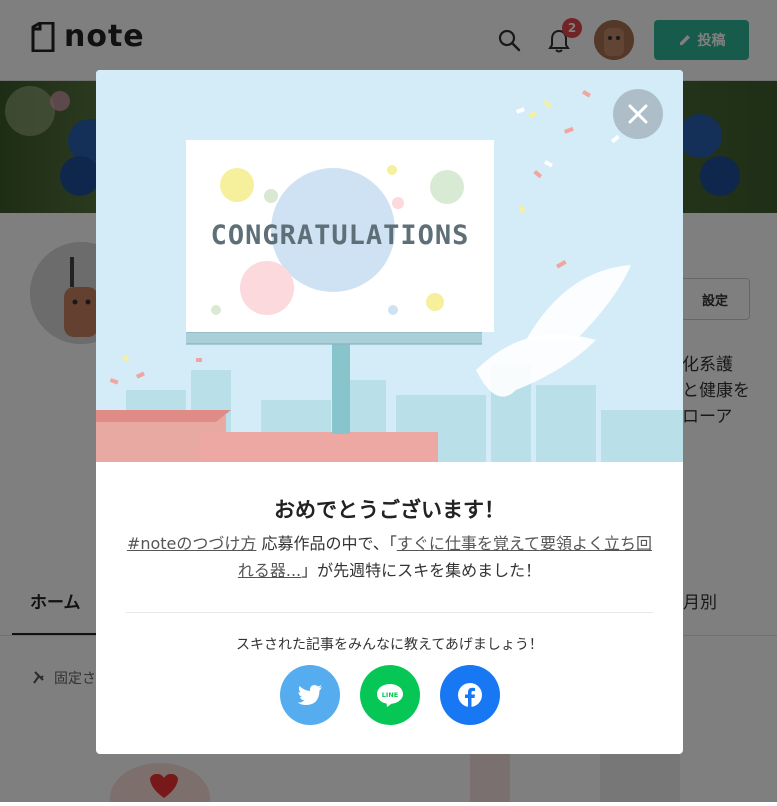  I want to click on line-icon: LINE, so click(390, 695).